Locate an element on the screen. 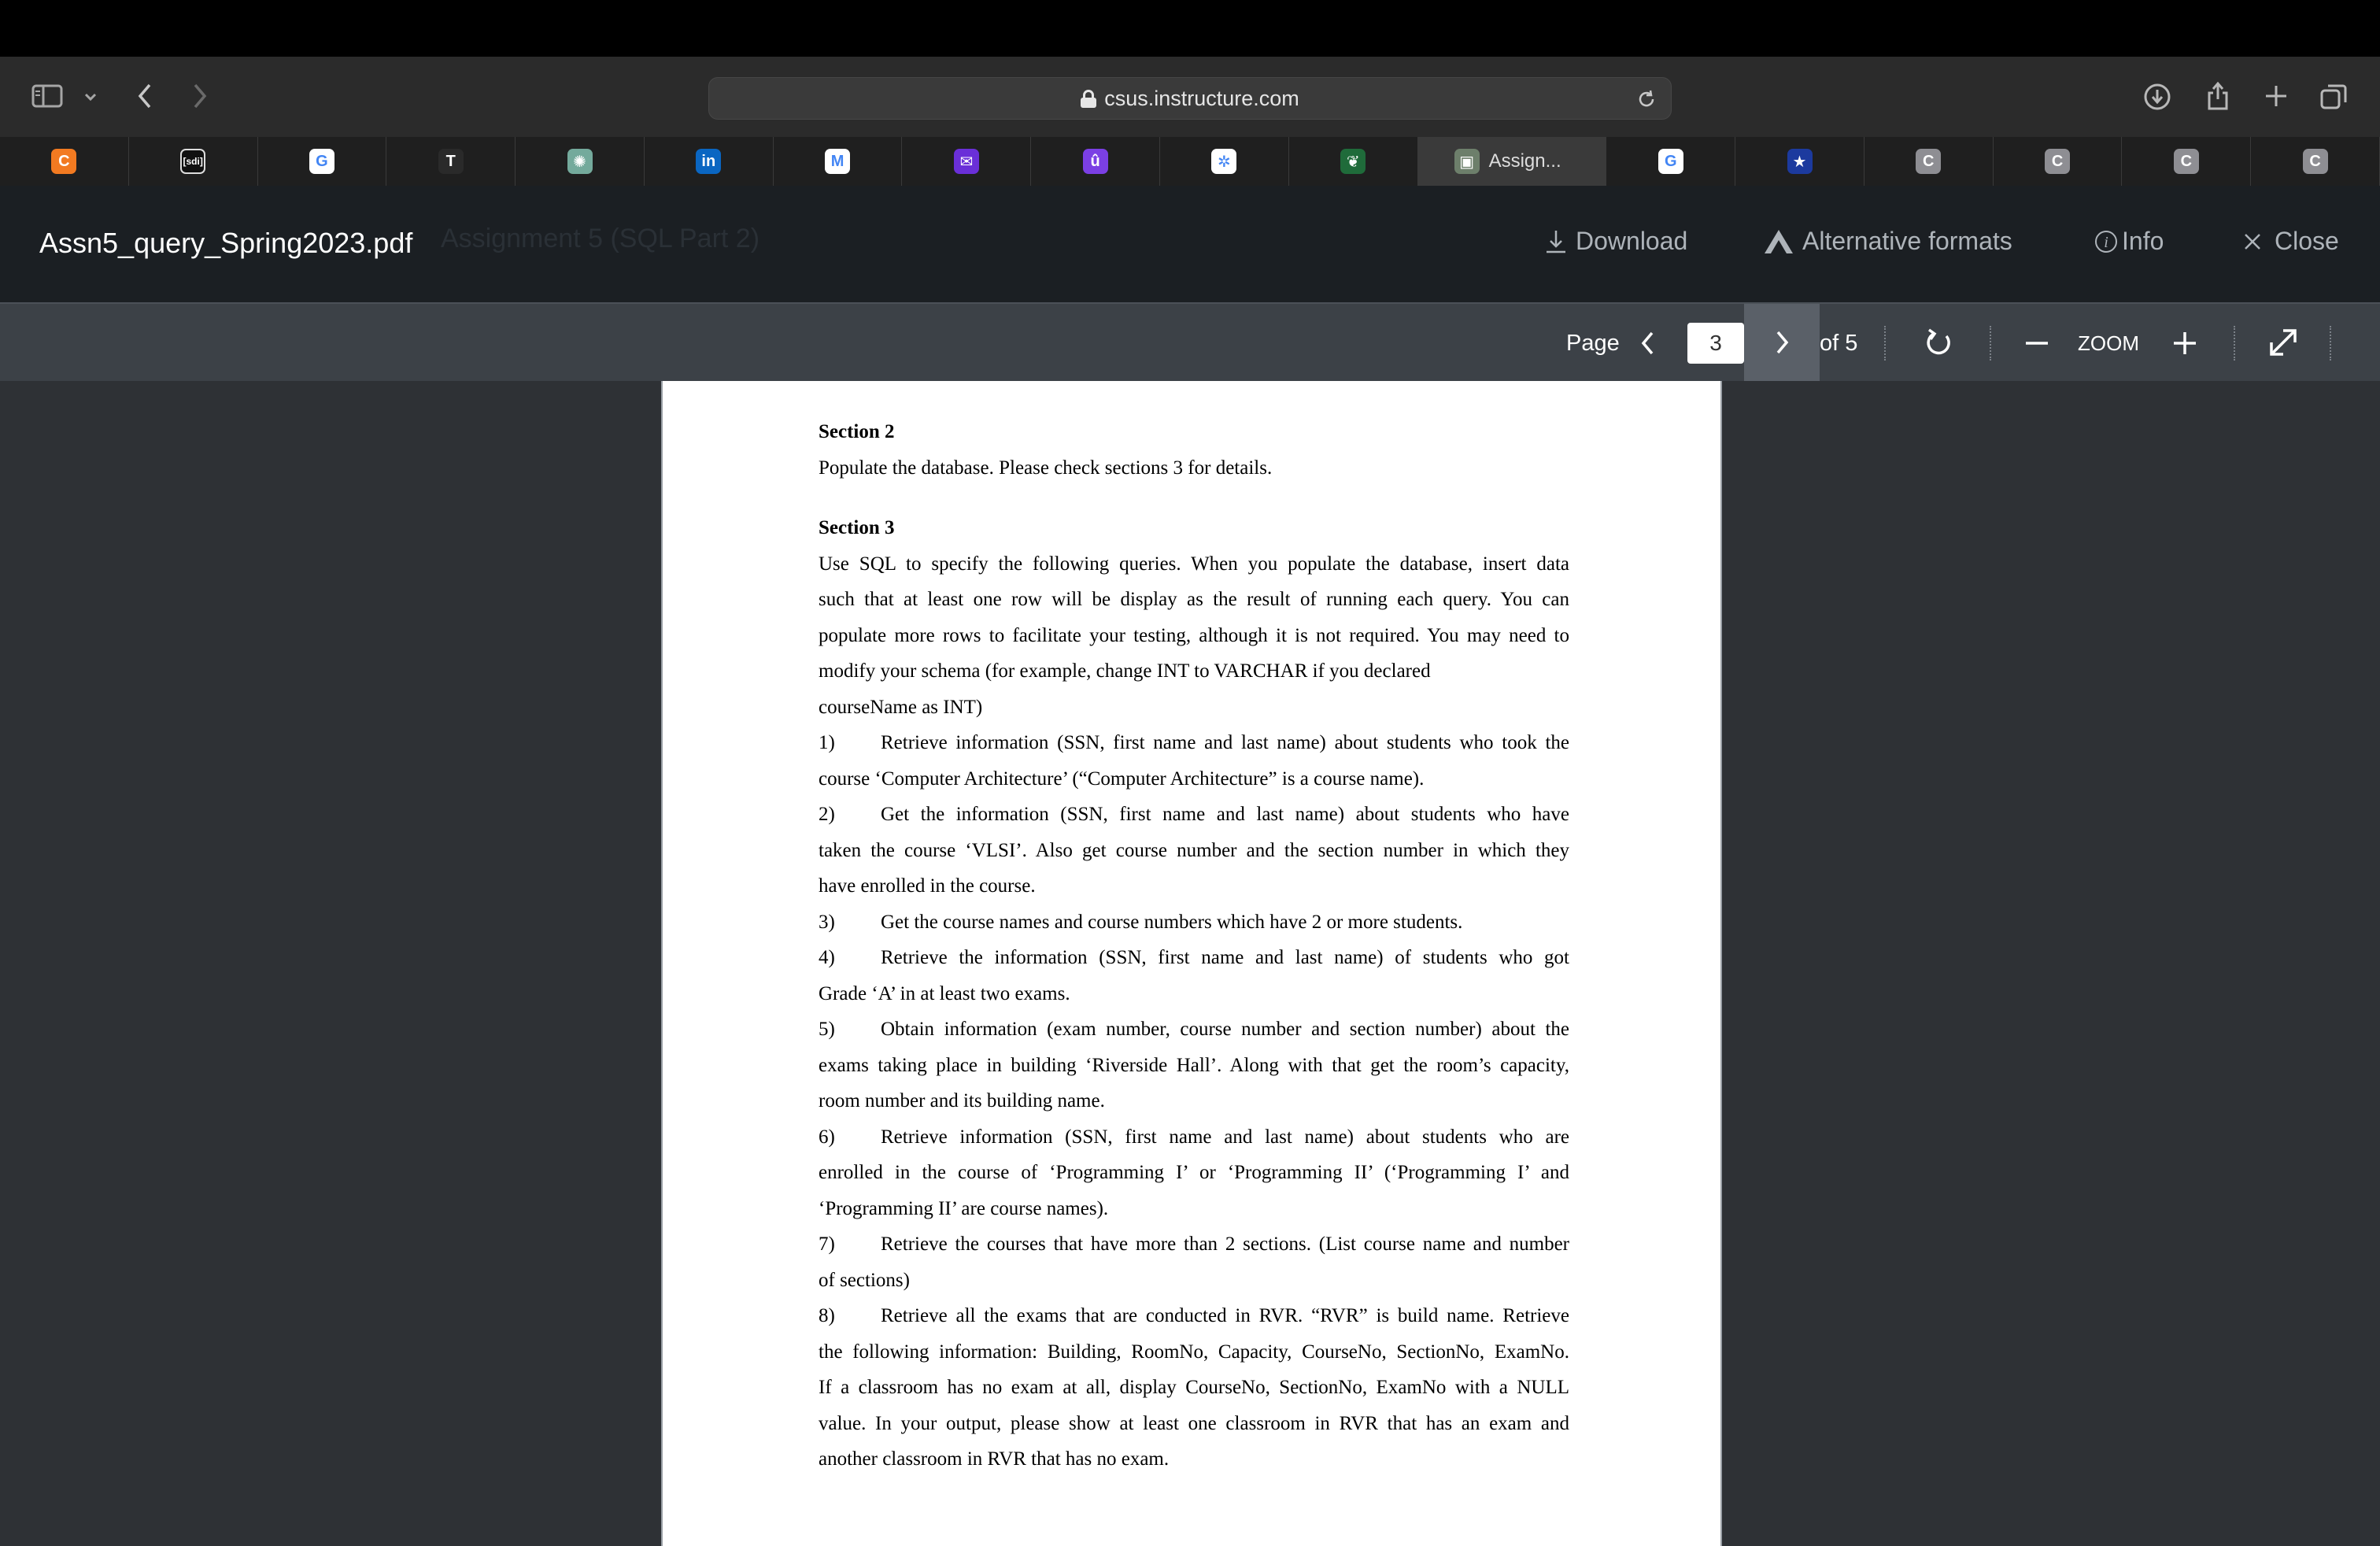 The image size is (2380, 1546). zoom-out-button is located at coordinates (2037, 343).